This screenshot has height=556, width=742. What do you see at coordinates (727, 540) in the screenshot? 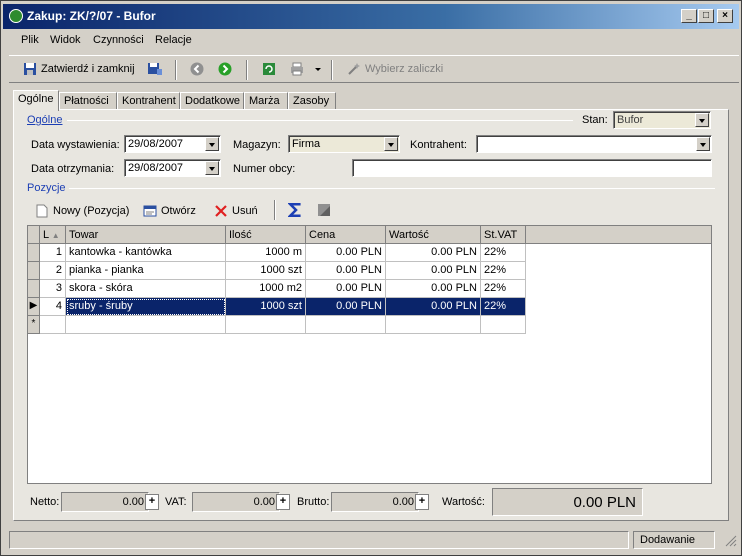
I see `resize-grip-icon` at bounding box center [727, 540].